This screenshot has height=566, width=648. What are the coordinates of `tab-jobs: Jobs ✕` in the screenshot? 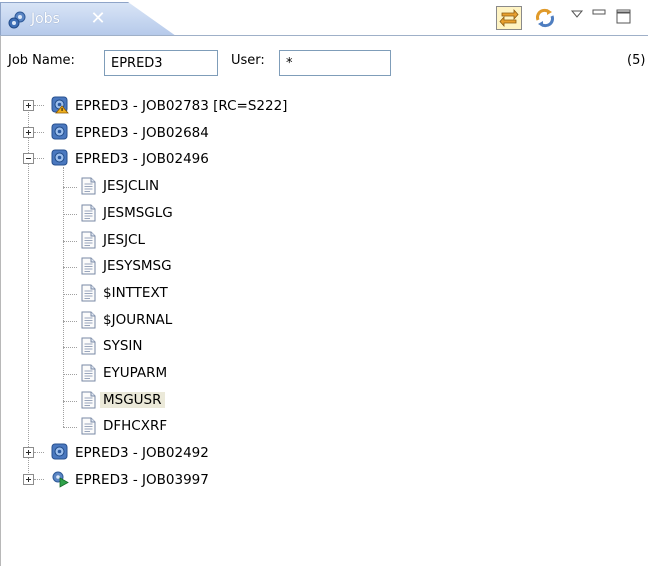 It's located at (88, 19).